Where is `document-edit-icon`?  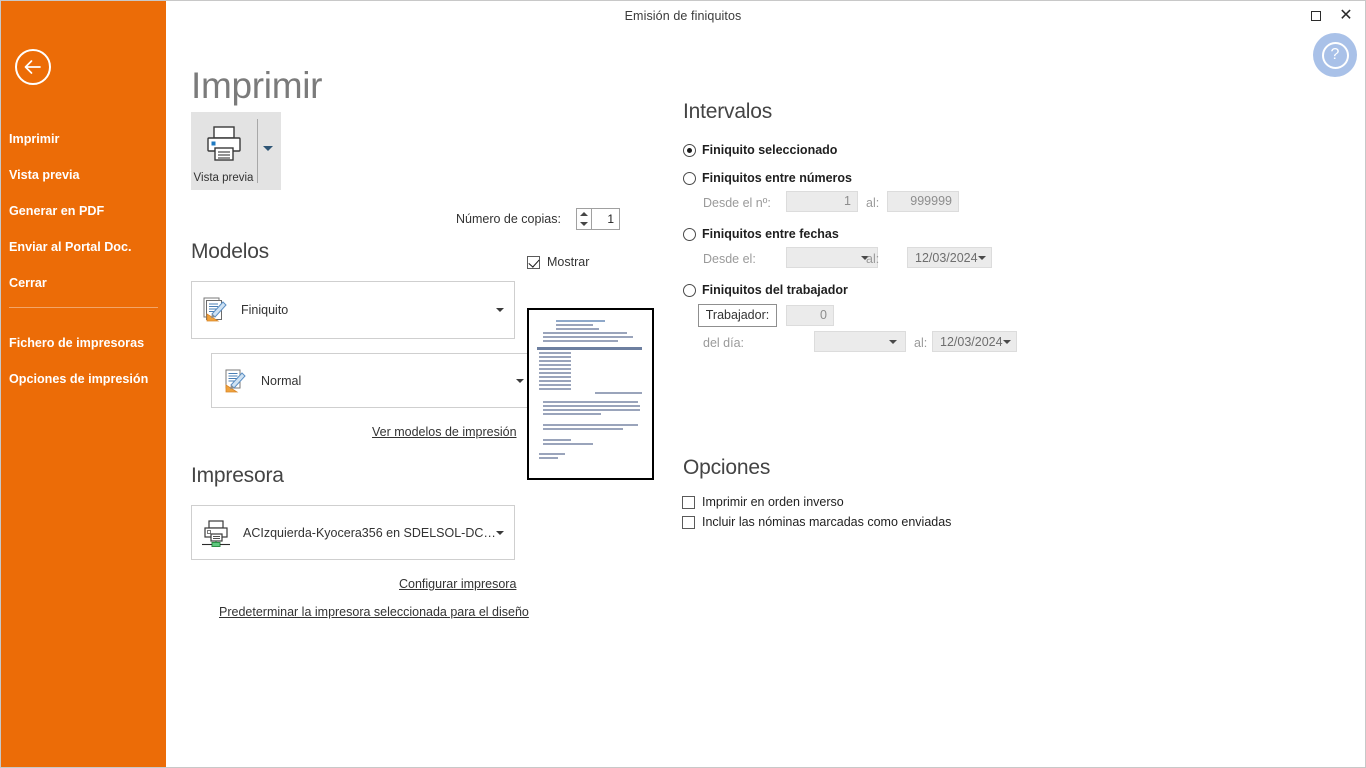 document-edit-icon is located at coordinates (215, 310).